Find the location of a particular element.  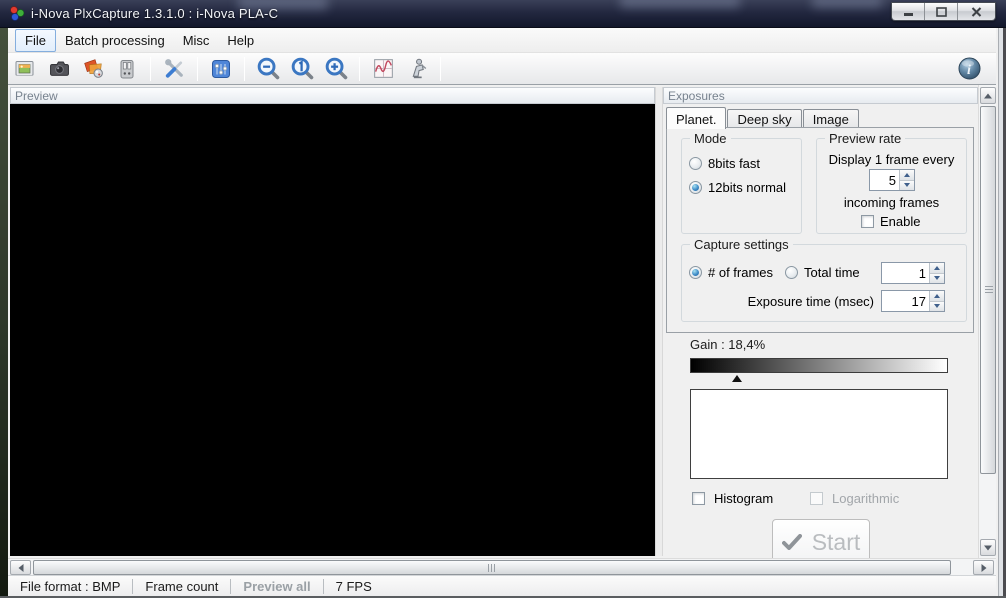

preview-rate-spinner is located at coordinates (892, 180).